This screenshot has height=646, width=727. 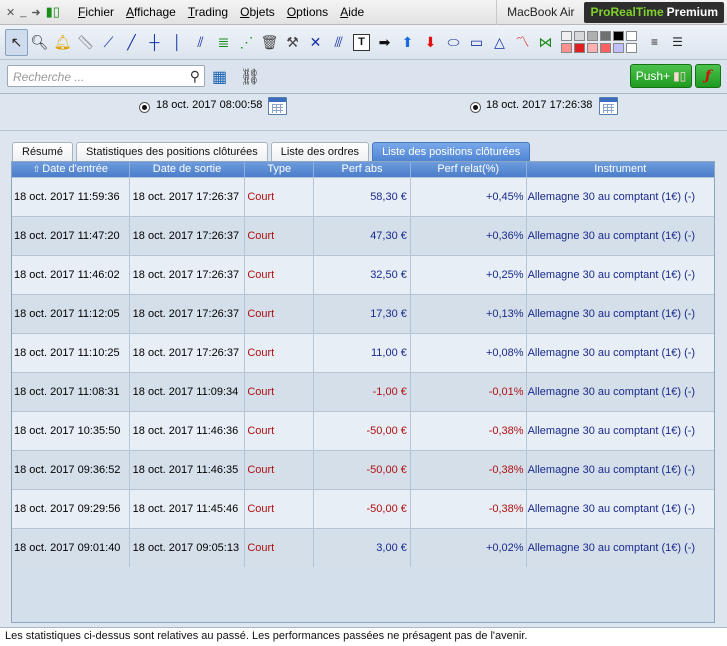 I want to click on cell-perf-abs: -1,00 €, so click(x=362, y=392).